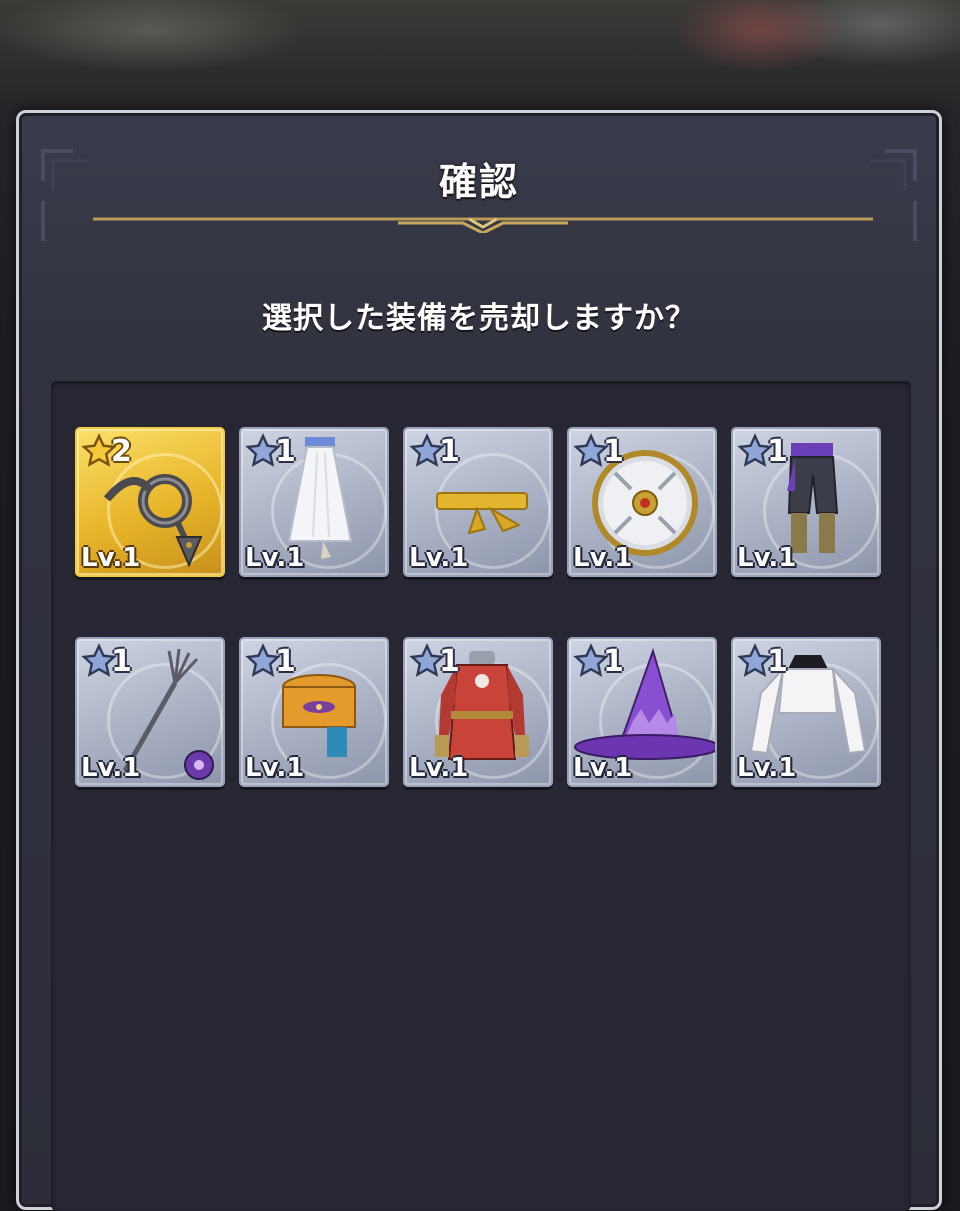 This screenshot has width=960, height=1211. What do you see at coordinates (483, 225) in the screenshot?
I see `title-divider` at bounding box center [483, 225].